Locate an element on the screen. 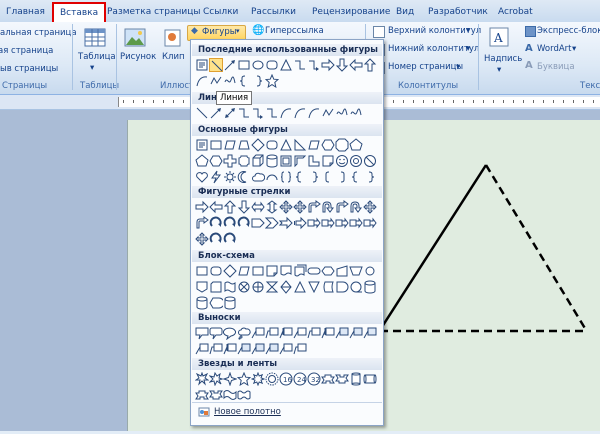  shape-card-icon is located at coordinates (216, 287).